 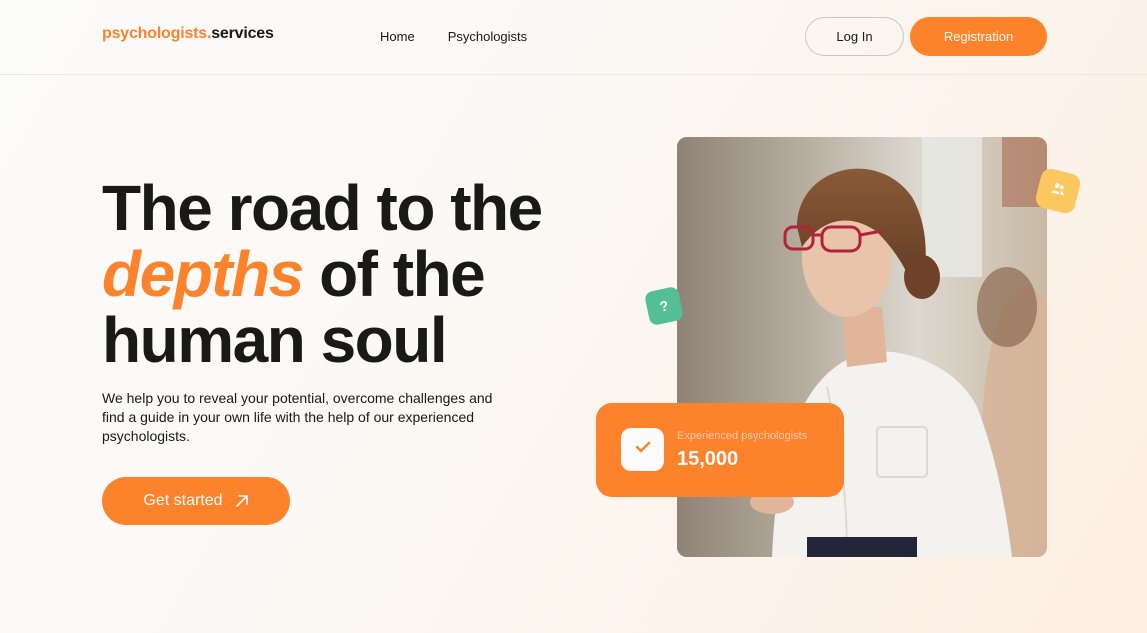 I want to click on stat-value: 15,000, so click(x=708, y=459).